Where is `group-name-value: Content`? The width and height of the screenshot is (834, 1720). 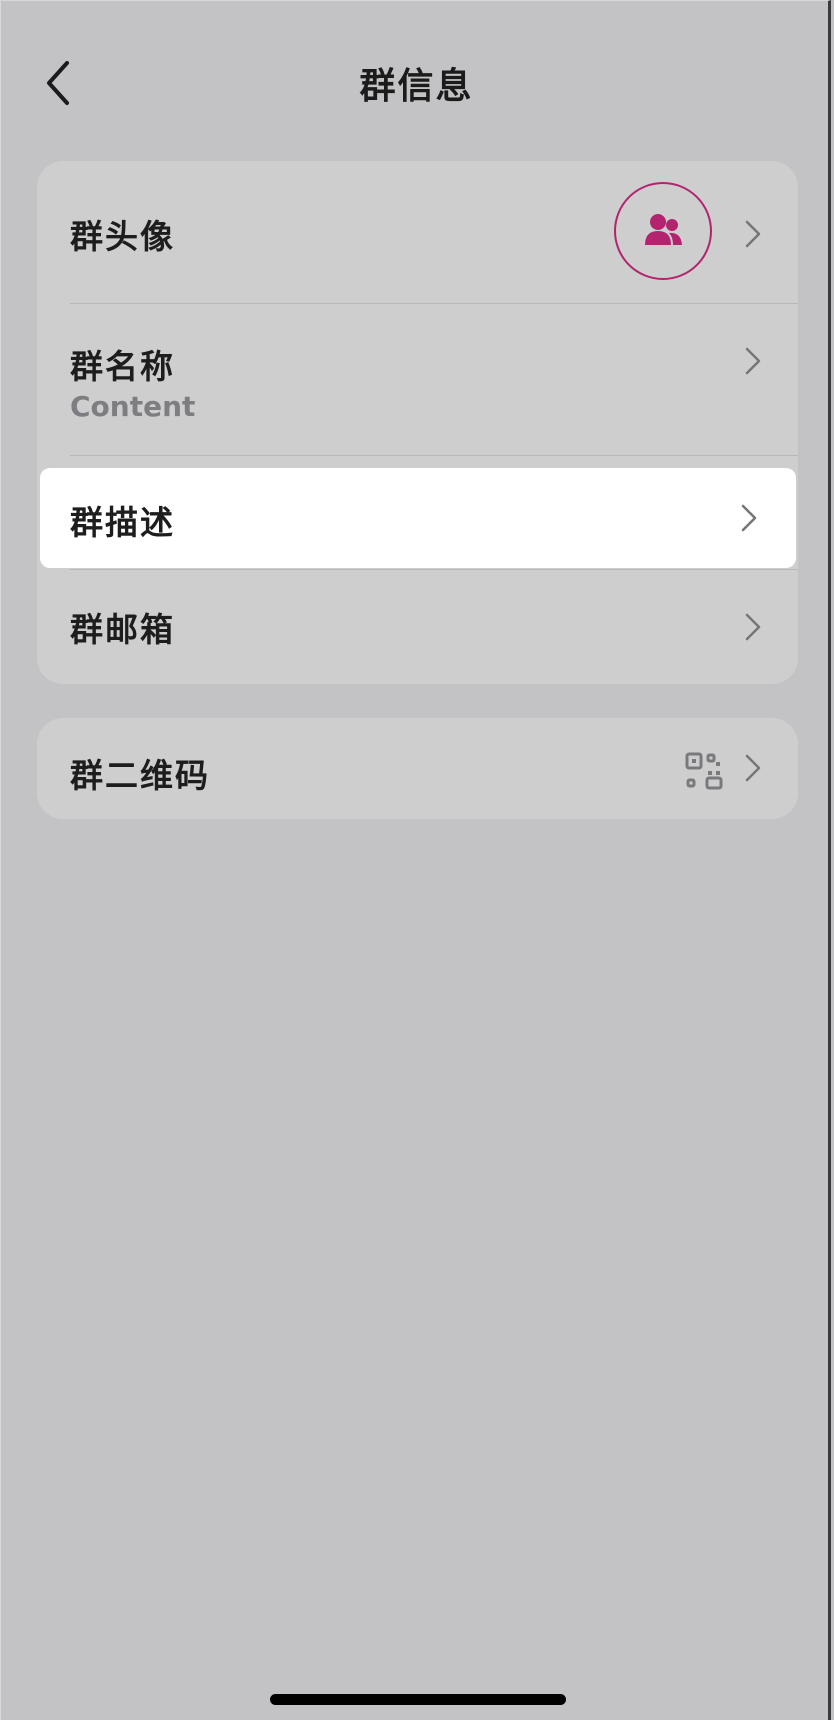 group-name-value: Content is located at coordinates (133, 406).